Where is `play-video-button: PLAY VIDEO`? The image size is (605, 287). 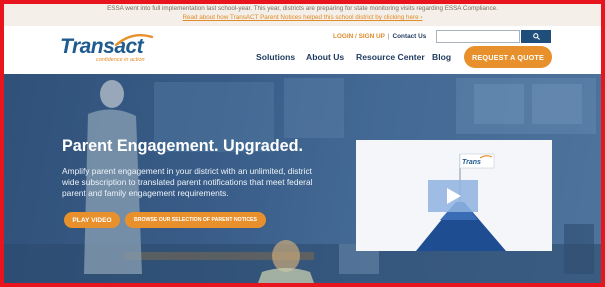
play-video-button: PLAY VIDEO is located at coordinates (92, 220).